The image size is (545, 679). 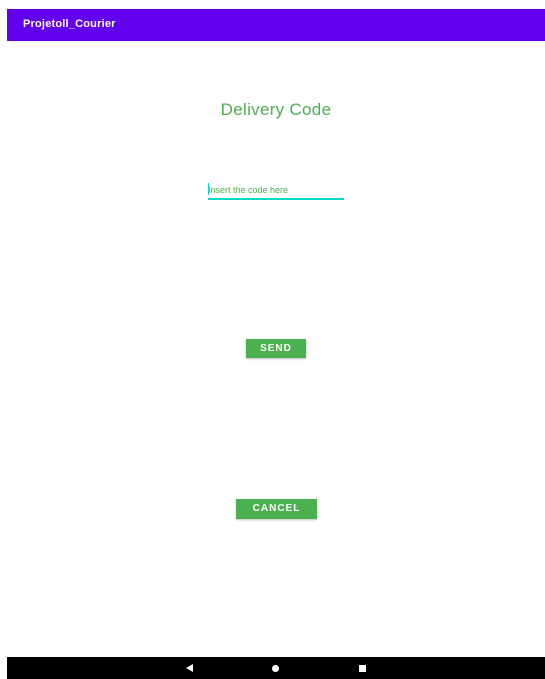 I want to click on text-cursor, so click(x=208, y=189).